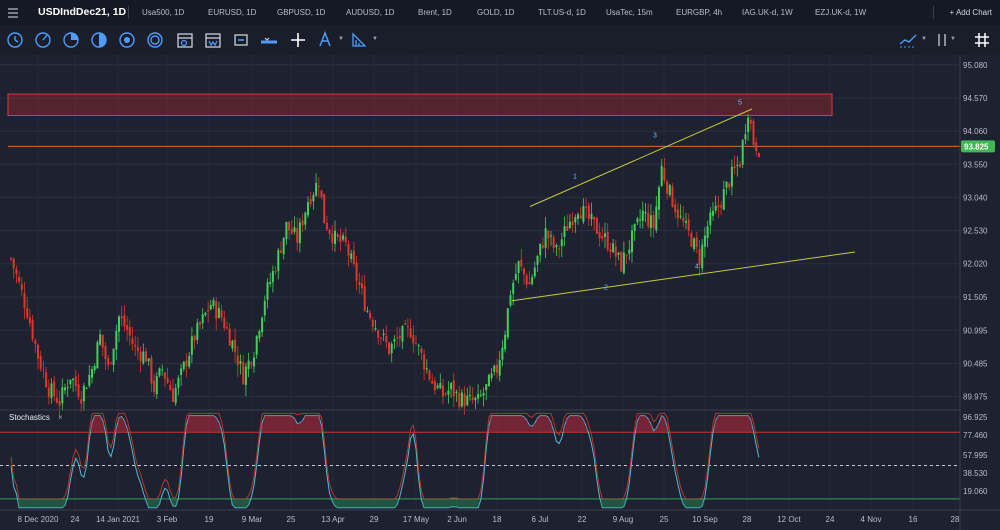 The image size is (1000, 530). I want to click on fib-icon, so click(359, 40).